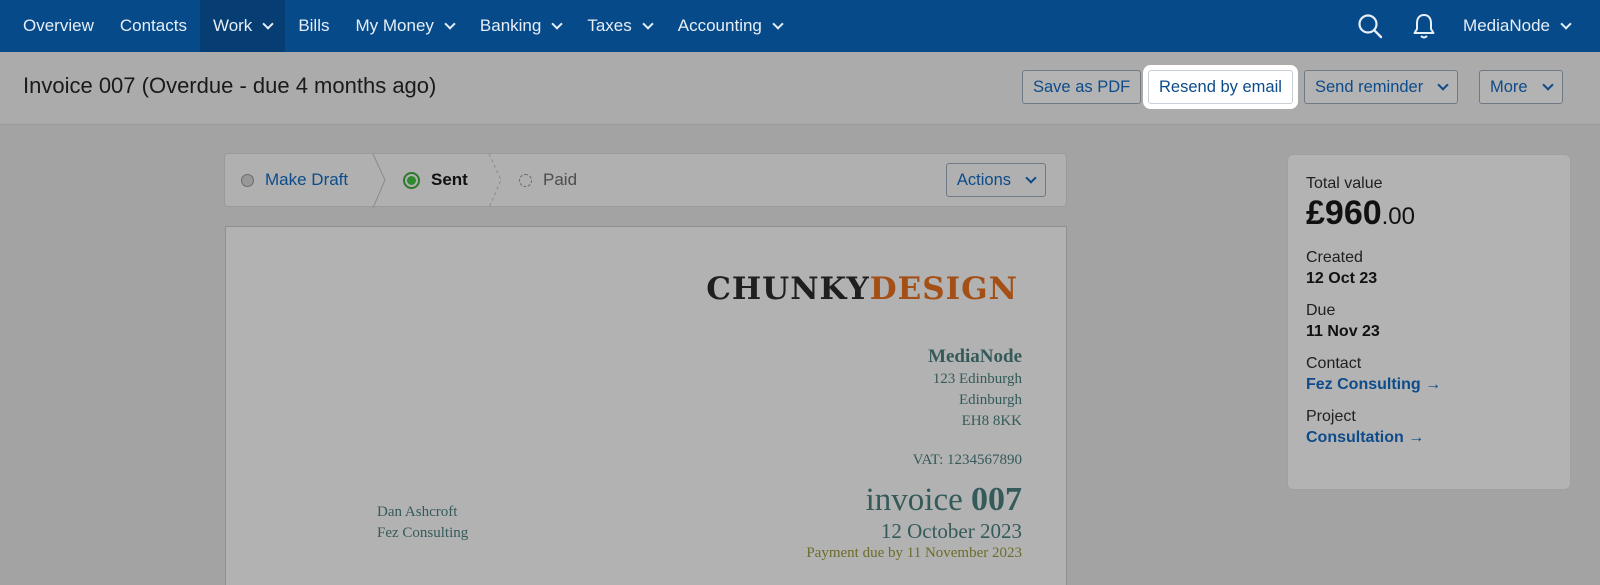 This screenshot has height=585, width=1600. I want to click on nav-bills: Bills, so click(313, 26).